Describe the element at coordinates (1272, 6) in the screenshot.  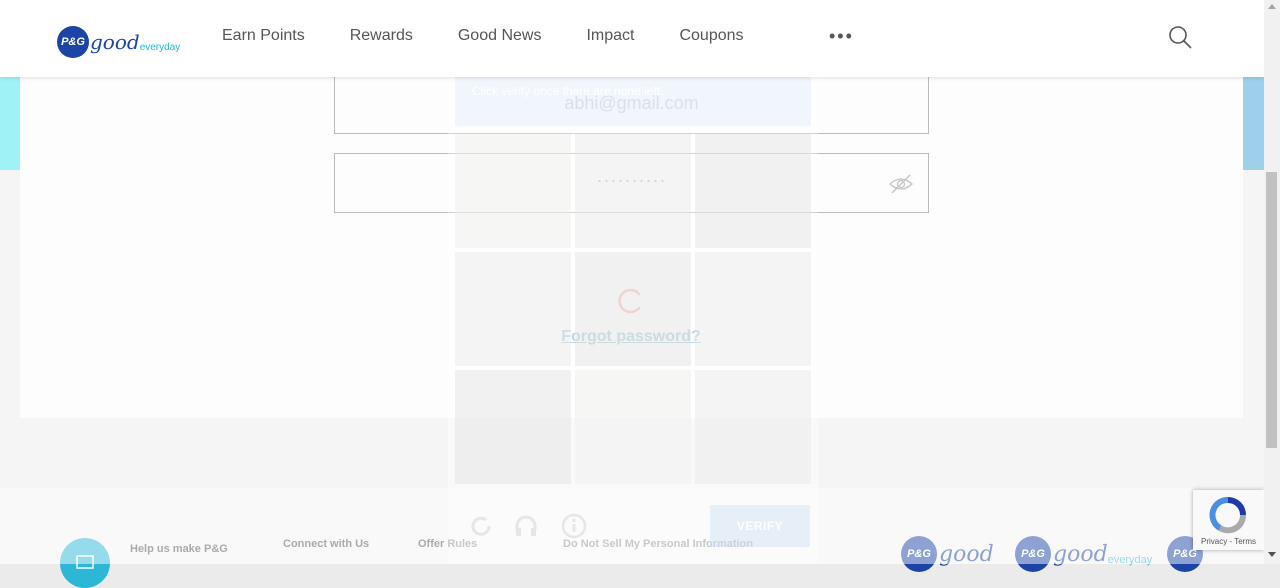
I see `scroll-up-arrow-icon` at that location.